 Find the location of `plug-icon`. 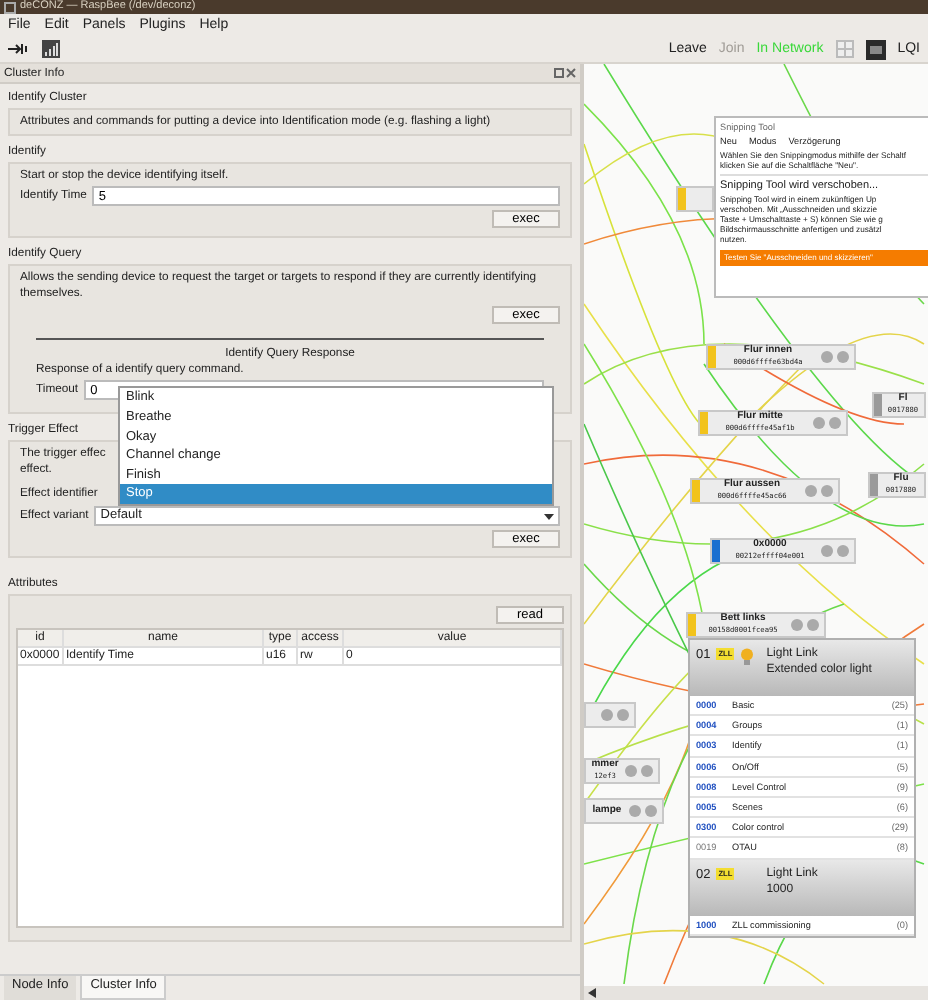

plug-icon is located at coordinates (19, 49).